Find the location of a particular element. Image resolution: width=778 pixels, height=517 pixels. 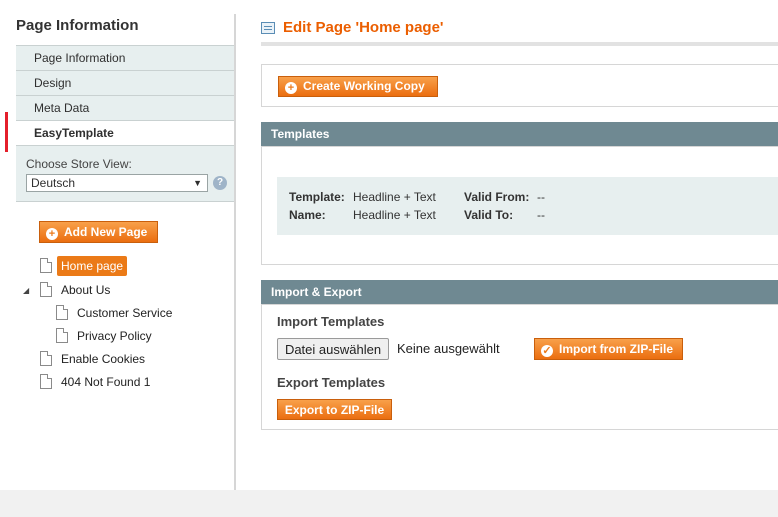

tab-page-information: Page Information is located at coordinates (126, 57).